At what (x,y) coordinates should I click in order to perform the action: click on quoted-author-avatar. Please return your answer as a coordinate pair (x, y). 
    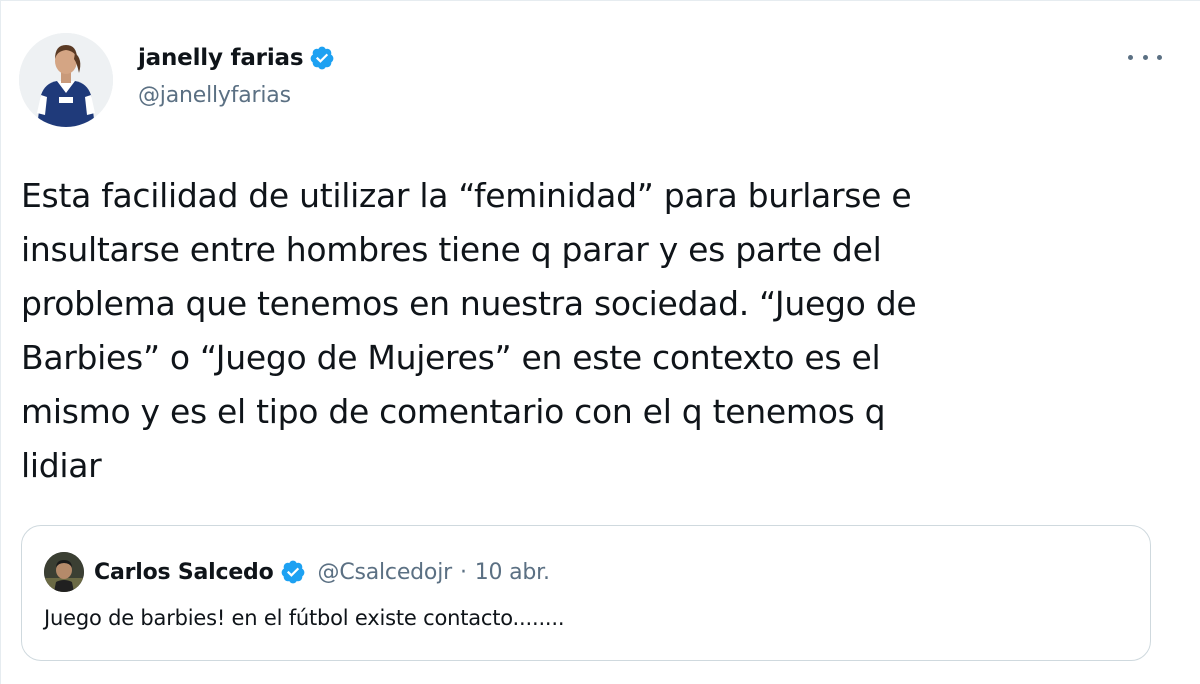
    Looking at the image, I should click on (64, 572).